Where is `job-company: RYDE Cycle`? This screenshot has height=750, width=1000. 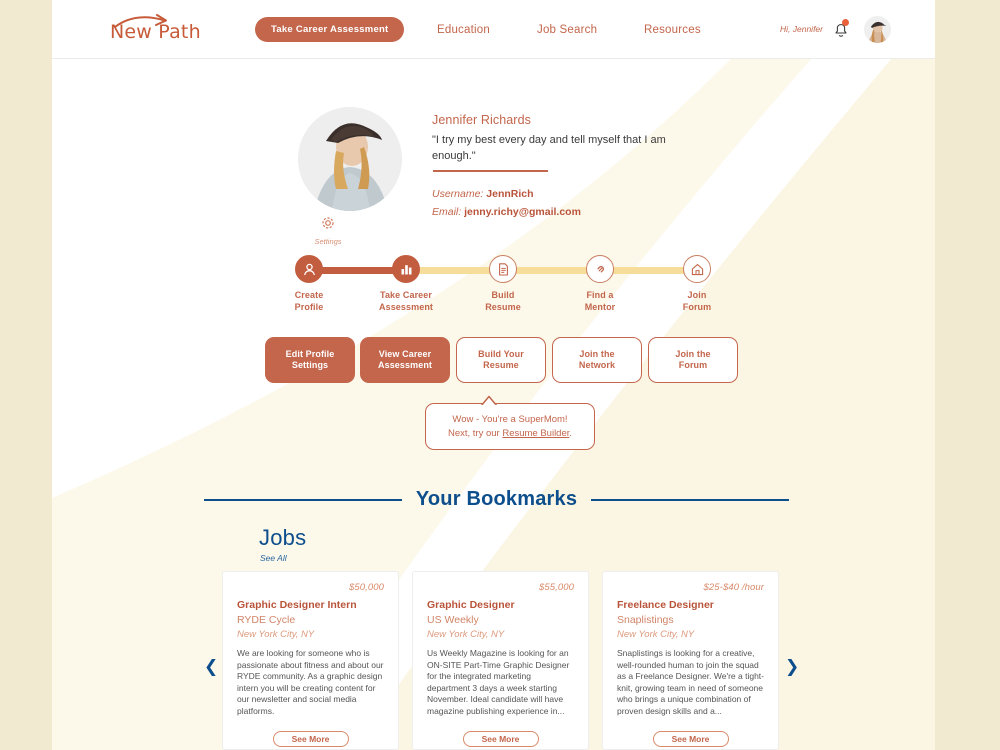 job-company: RYDE Cycle is located at coordinates (266, 620).